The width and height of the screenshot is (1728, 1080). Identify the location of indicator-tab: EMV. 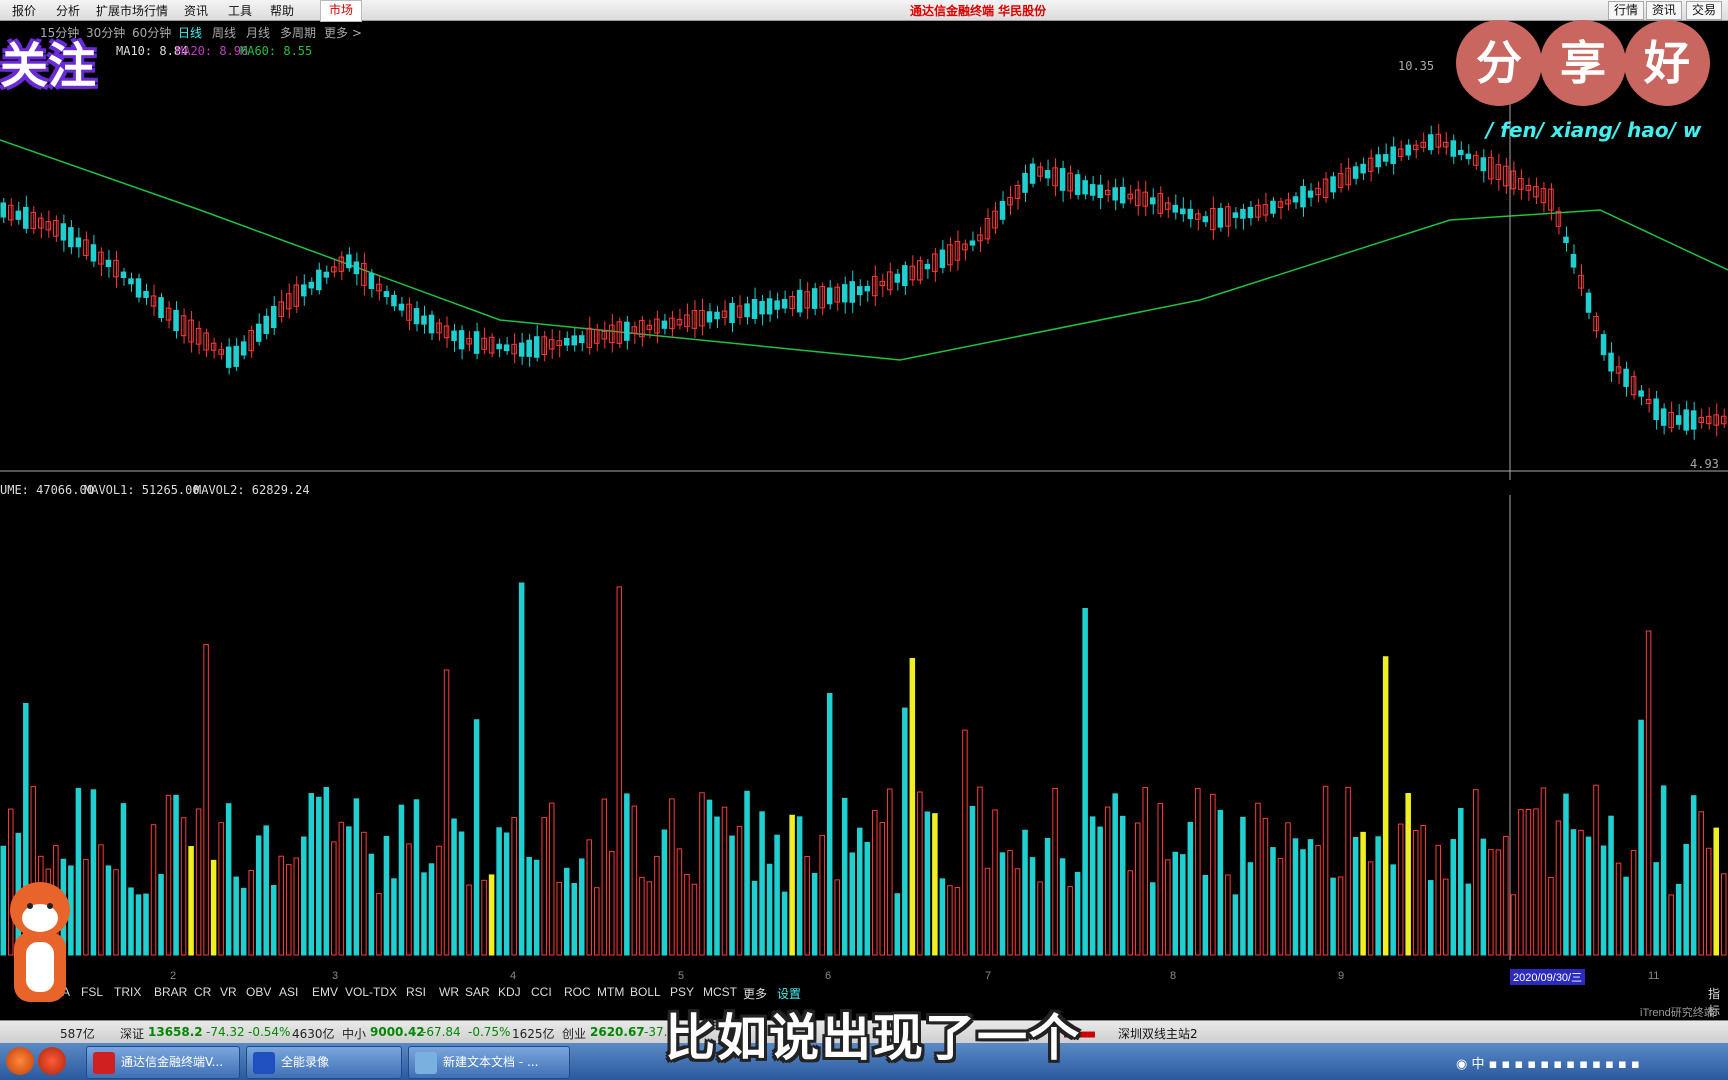
(325, 992).